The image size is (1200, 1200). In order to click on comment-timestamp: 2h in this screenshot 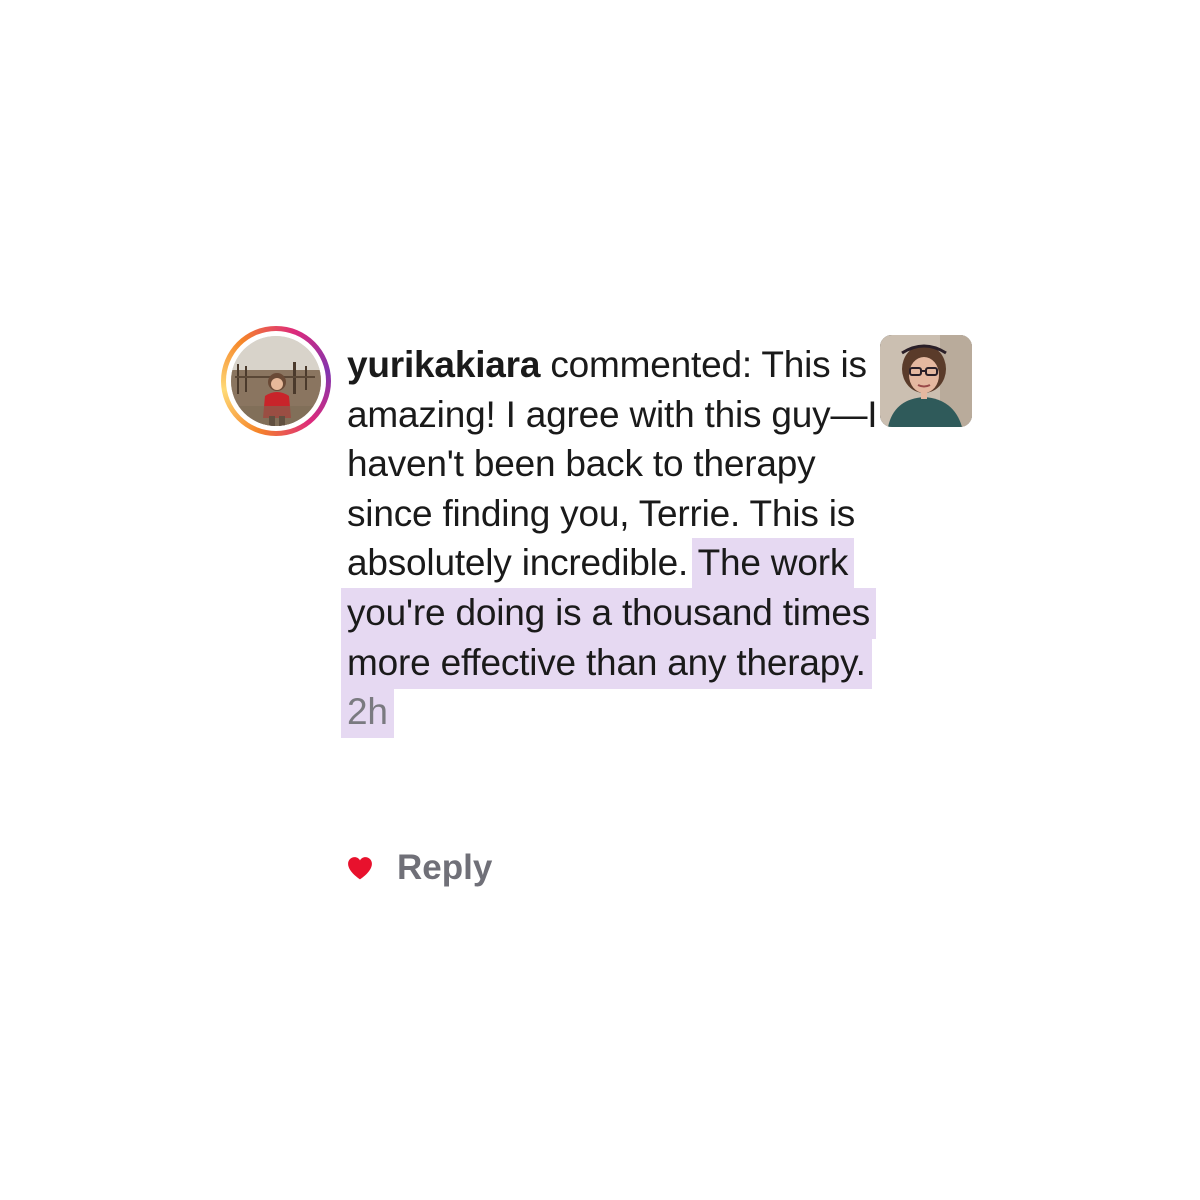, I will do `click(367, 712)`.